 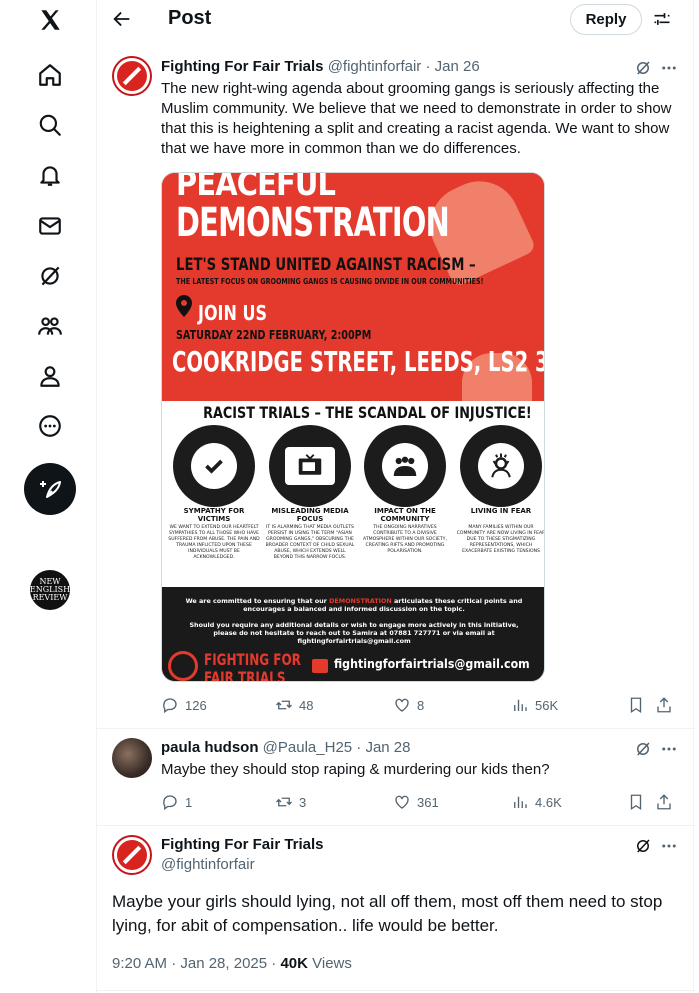 What do you see at coordinates (326, 265) in the screenshot?
I see `poster-subtitle: LET'S STAND UNITED AGAINST RACISM –` at bounding box center [326, 265].